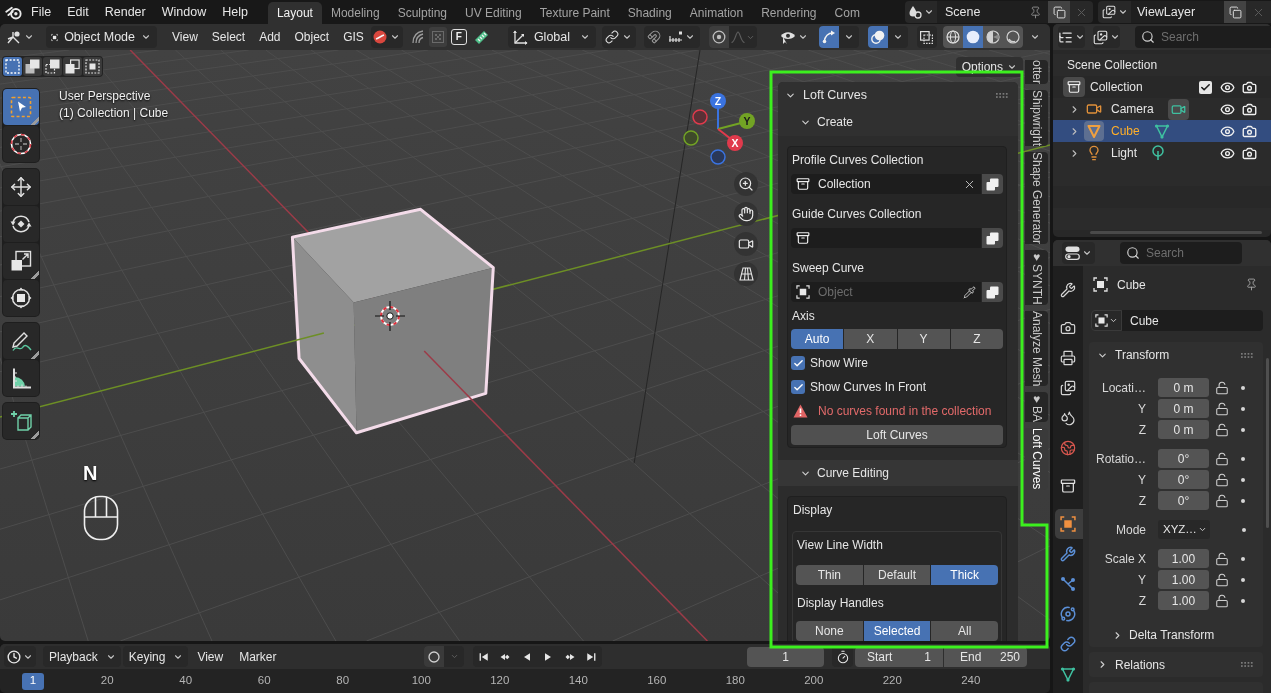 This screenshot has height=693, width=1271. Describe the element at coordinates (829, 575) in the screenshot. I see `segment-option: Thin` at that location.